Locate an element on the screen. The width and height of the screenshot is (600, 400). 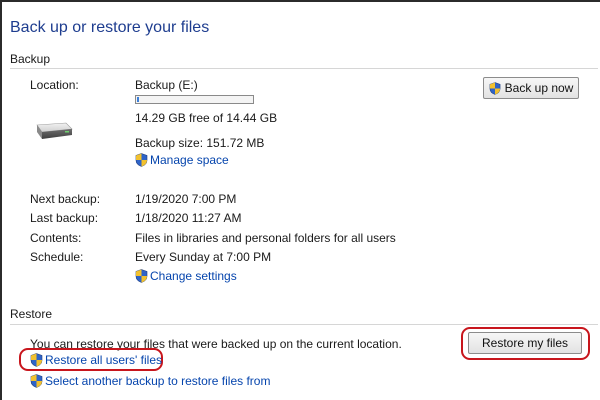
restore-my-files-label: Restore my files is located at coordinates (525, 343).